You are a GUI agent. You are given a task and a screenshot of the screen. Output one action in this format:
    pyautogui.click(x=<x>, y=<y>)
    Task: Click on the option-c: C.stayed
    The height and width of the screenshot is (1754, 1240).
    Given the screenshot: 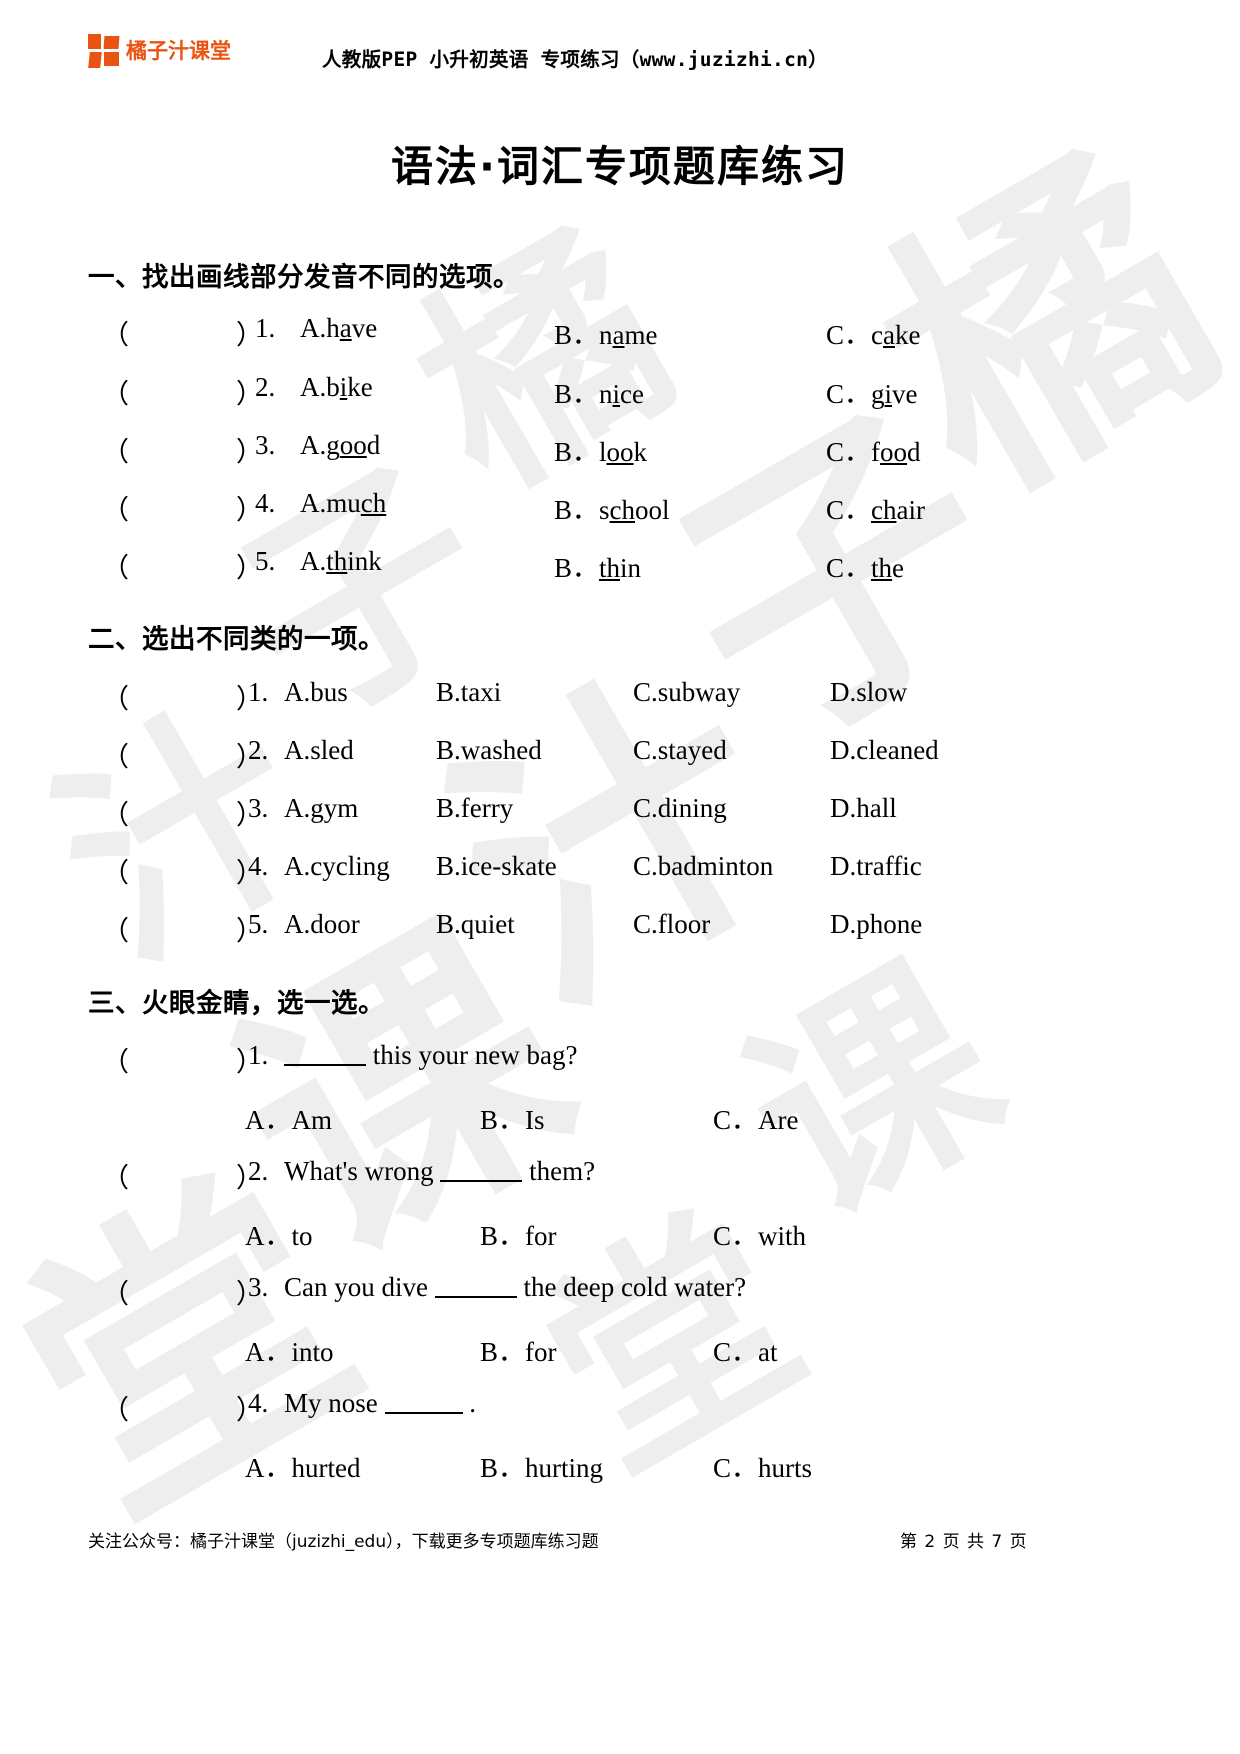 What is the action you would take?
    pyautogui.click(x=680, y=750)
    